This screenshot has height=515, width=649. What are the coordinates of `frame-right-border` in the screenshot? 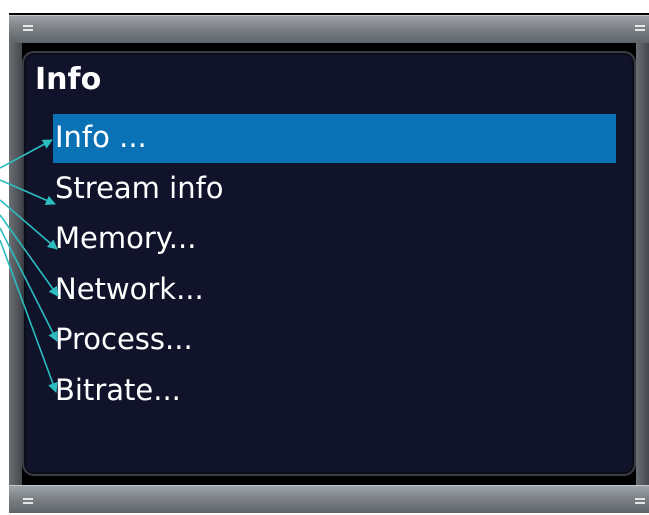 It's located at (642, 264).